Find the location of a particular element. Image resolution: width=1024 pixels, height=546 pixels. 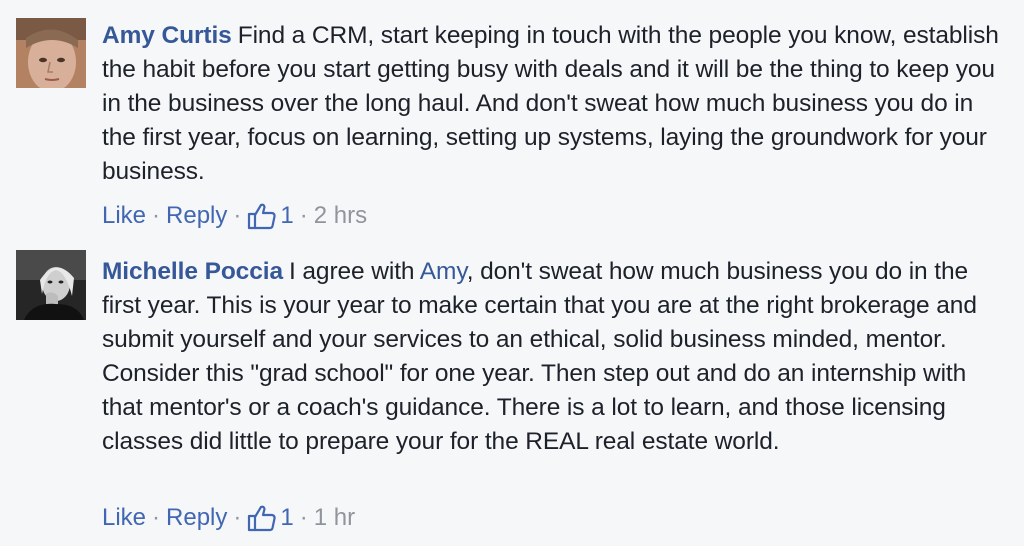

comment-author: Michelle Poccia is located at coordinates (192, 271).